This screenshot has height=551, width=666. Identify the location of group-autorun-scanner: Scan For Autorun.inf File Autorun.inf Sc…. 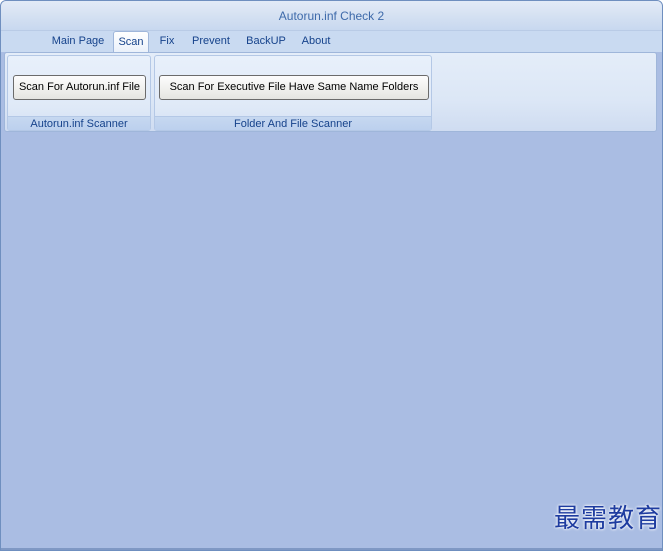
(79, 93).